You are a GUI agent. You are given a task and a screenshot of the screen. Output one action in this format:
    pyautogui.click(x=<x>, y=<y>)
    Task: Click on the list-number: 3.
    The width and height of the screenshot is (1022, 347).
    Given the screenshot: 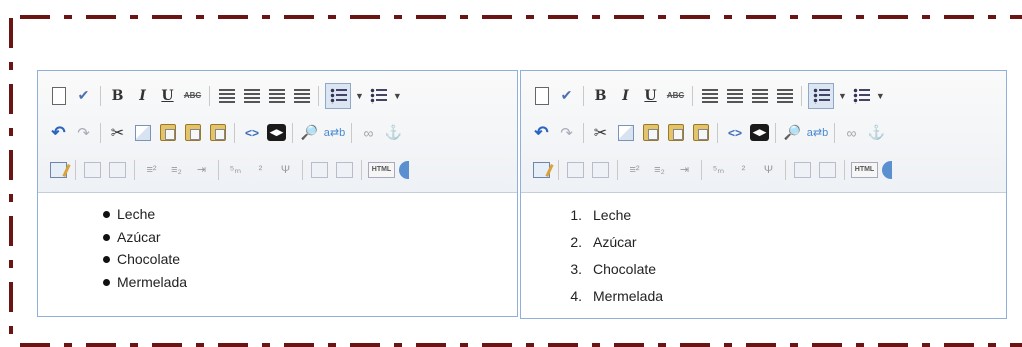 What is the action you would take?
    pyautogui.click(x=576, y=269)
    